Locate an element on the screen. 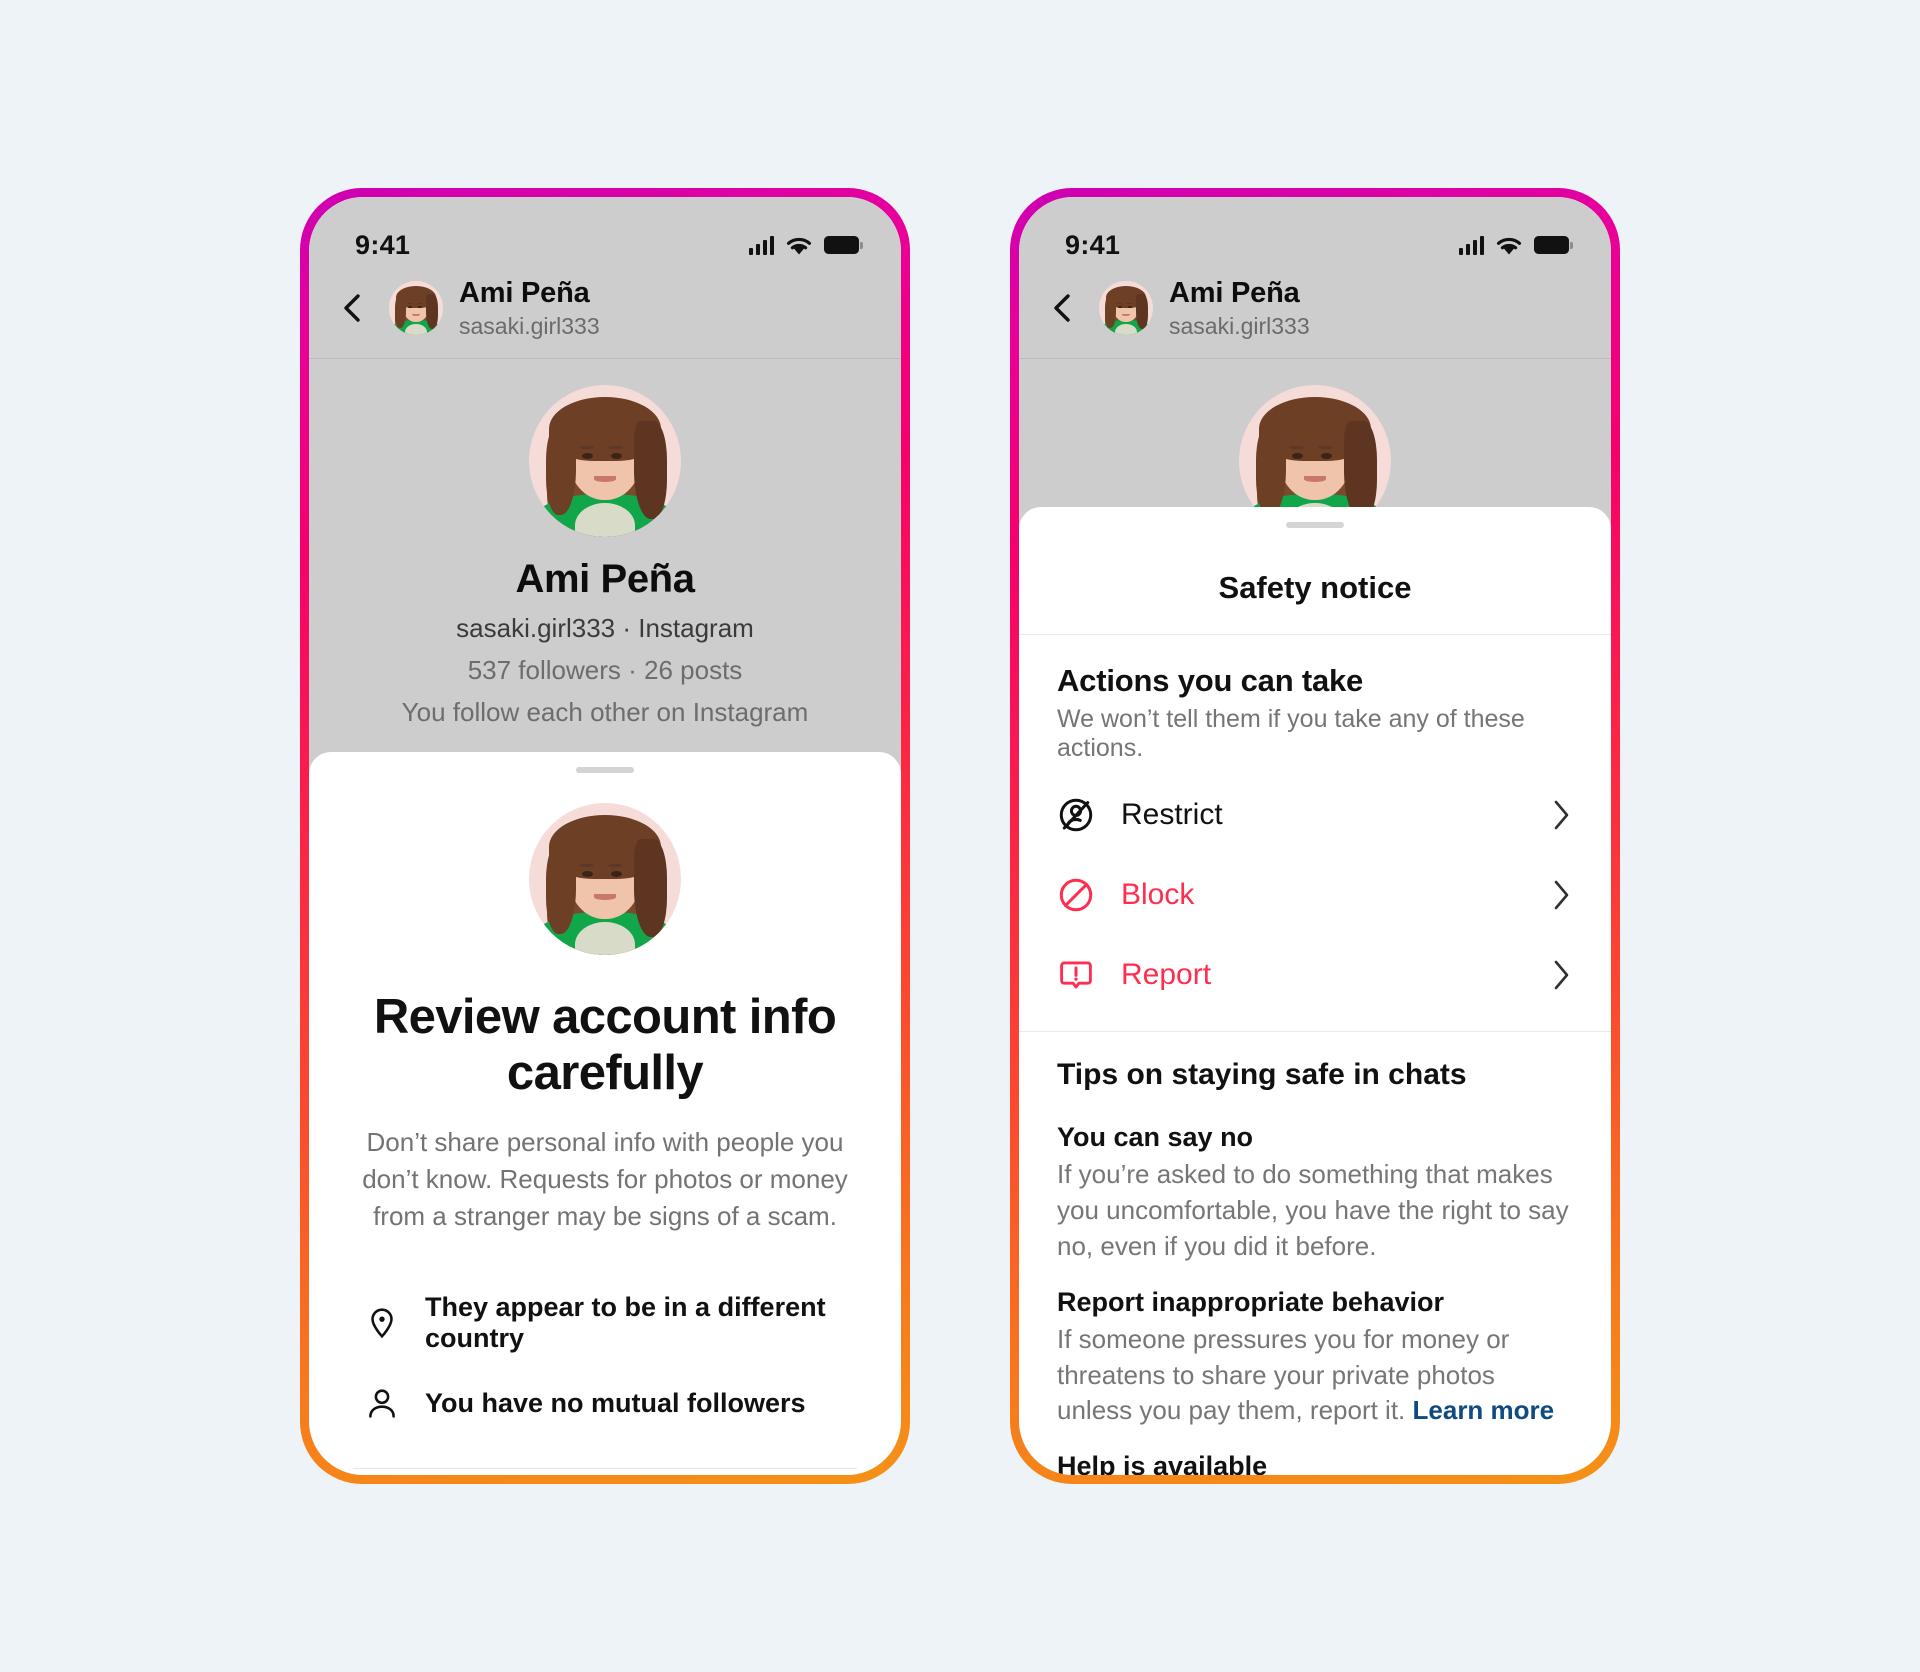 This screenshot has width=1920, height=1672. tips-heading: Tips on staying safe in chats is located at coordinates (1262, 1074).